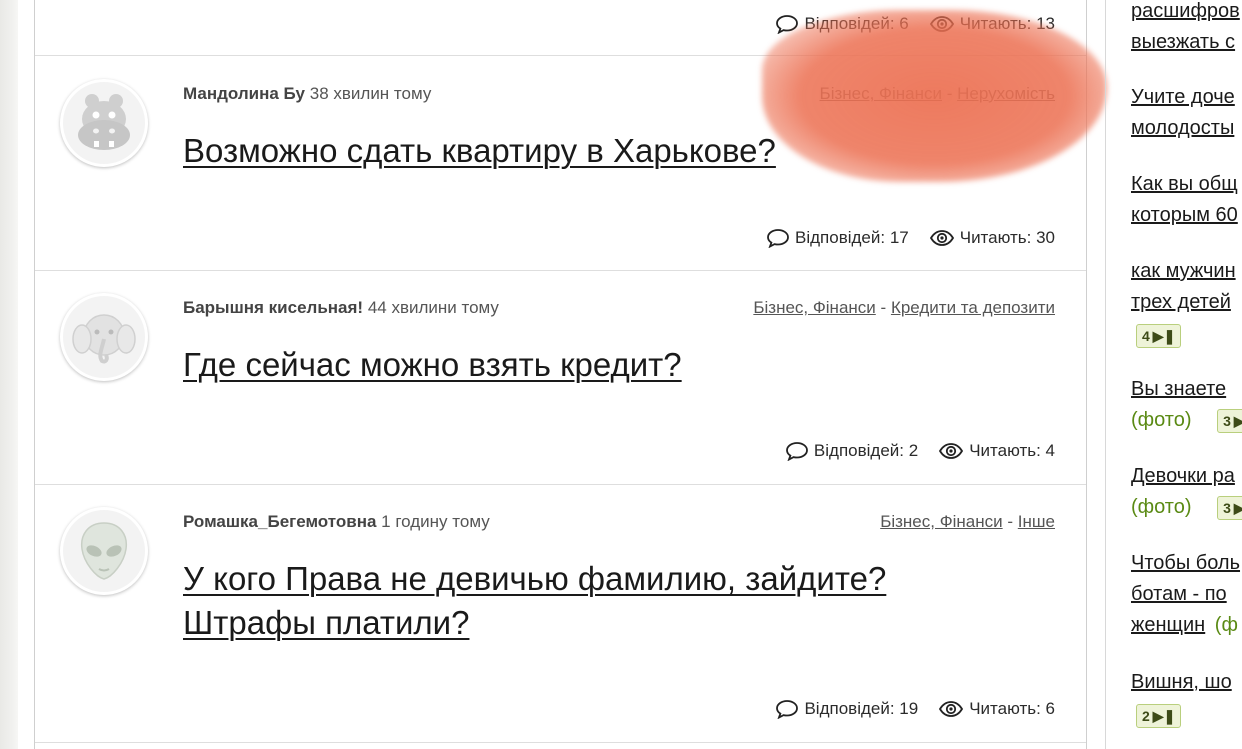 The width and height of the screenshot is (1242, 749). Describe the element at coordinates (1105, 374) in the screenshot. I see `sidebar-divider` at that location.